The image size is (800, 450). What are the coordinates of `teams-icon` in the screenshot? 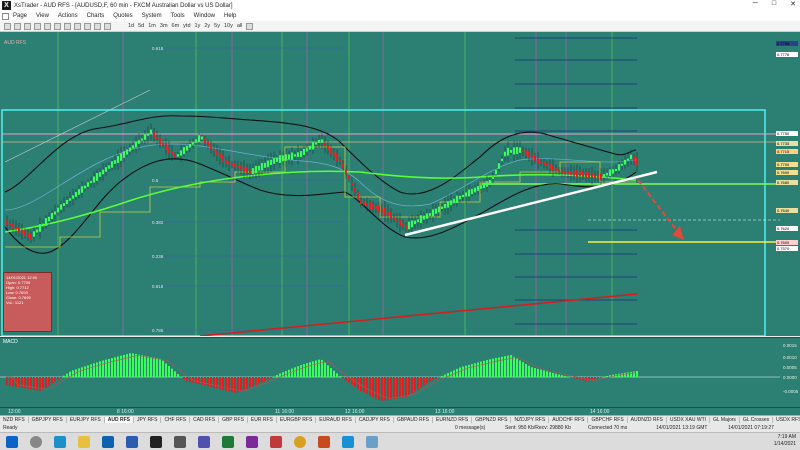 It's located at (204, 441).